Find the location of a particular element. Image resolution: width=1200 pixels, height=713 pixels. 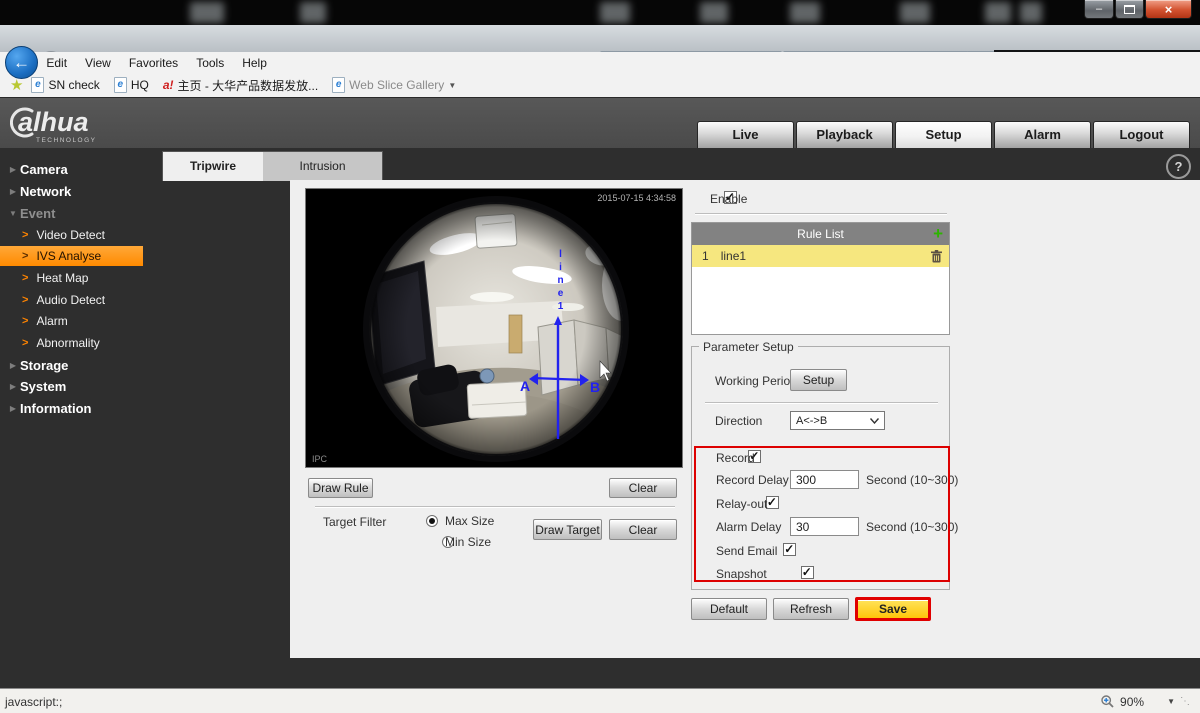

working-period-setup-button: Setup is located at coordinates (818, 380).